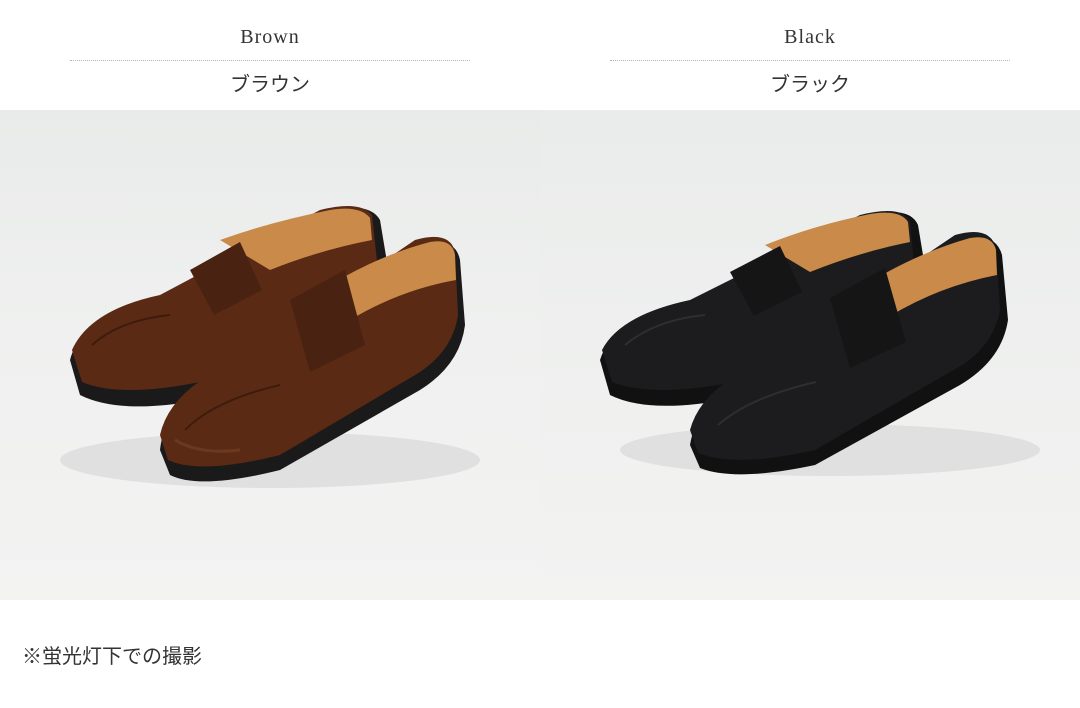  What do you see at coordinates (112, 656) in the screenshot?
I see `lighting-note: ※蛍光灯下での撮影` at bounding box center [112, 656].